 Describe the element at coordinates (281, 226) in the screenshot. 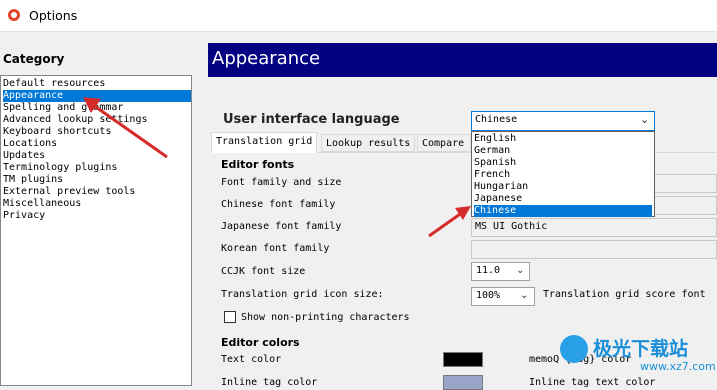

I see `japanese-font-label: Japanese font family` at that location.